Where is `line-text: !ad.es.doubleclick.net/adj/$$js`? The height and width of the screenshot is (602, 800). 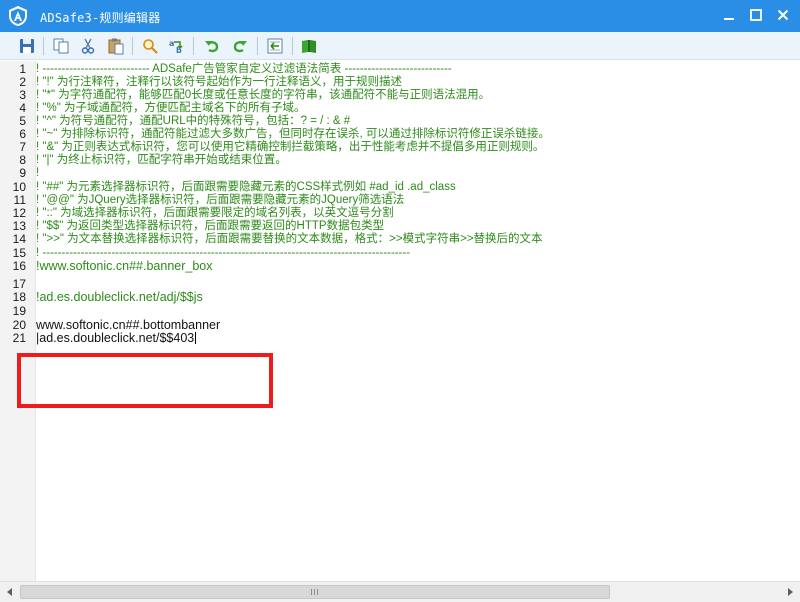 line-text: !ad.es.doubleclick.net/adj/$$js is located at coordinates (119, 297).